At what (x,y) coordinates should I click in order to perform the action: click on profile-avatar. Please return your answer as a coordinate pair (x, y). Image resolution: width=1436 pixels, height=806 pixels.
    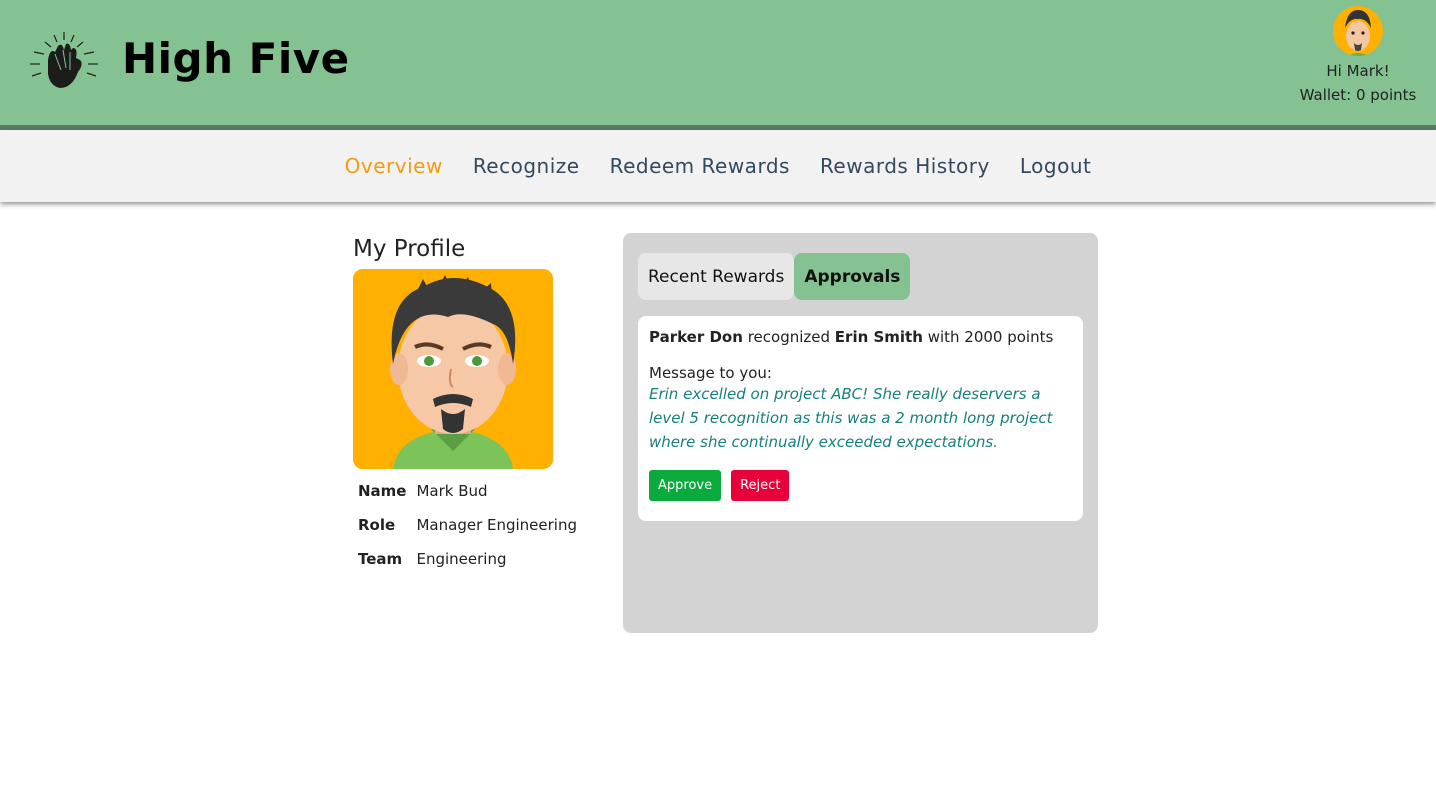
    Looking at the image, I should click on (453, 369).